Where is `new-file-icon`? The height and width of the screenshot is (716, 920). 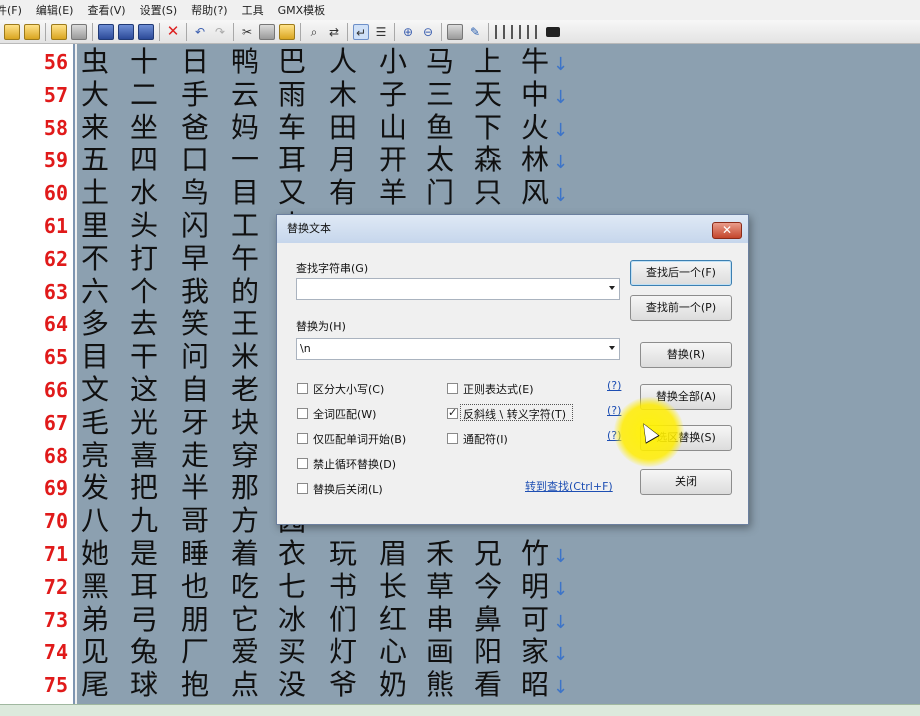
new-file-icon is located at coordinates (12, 31).